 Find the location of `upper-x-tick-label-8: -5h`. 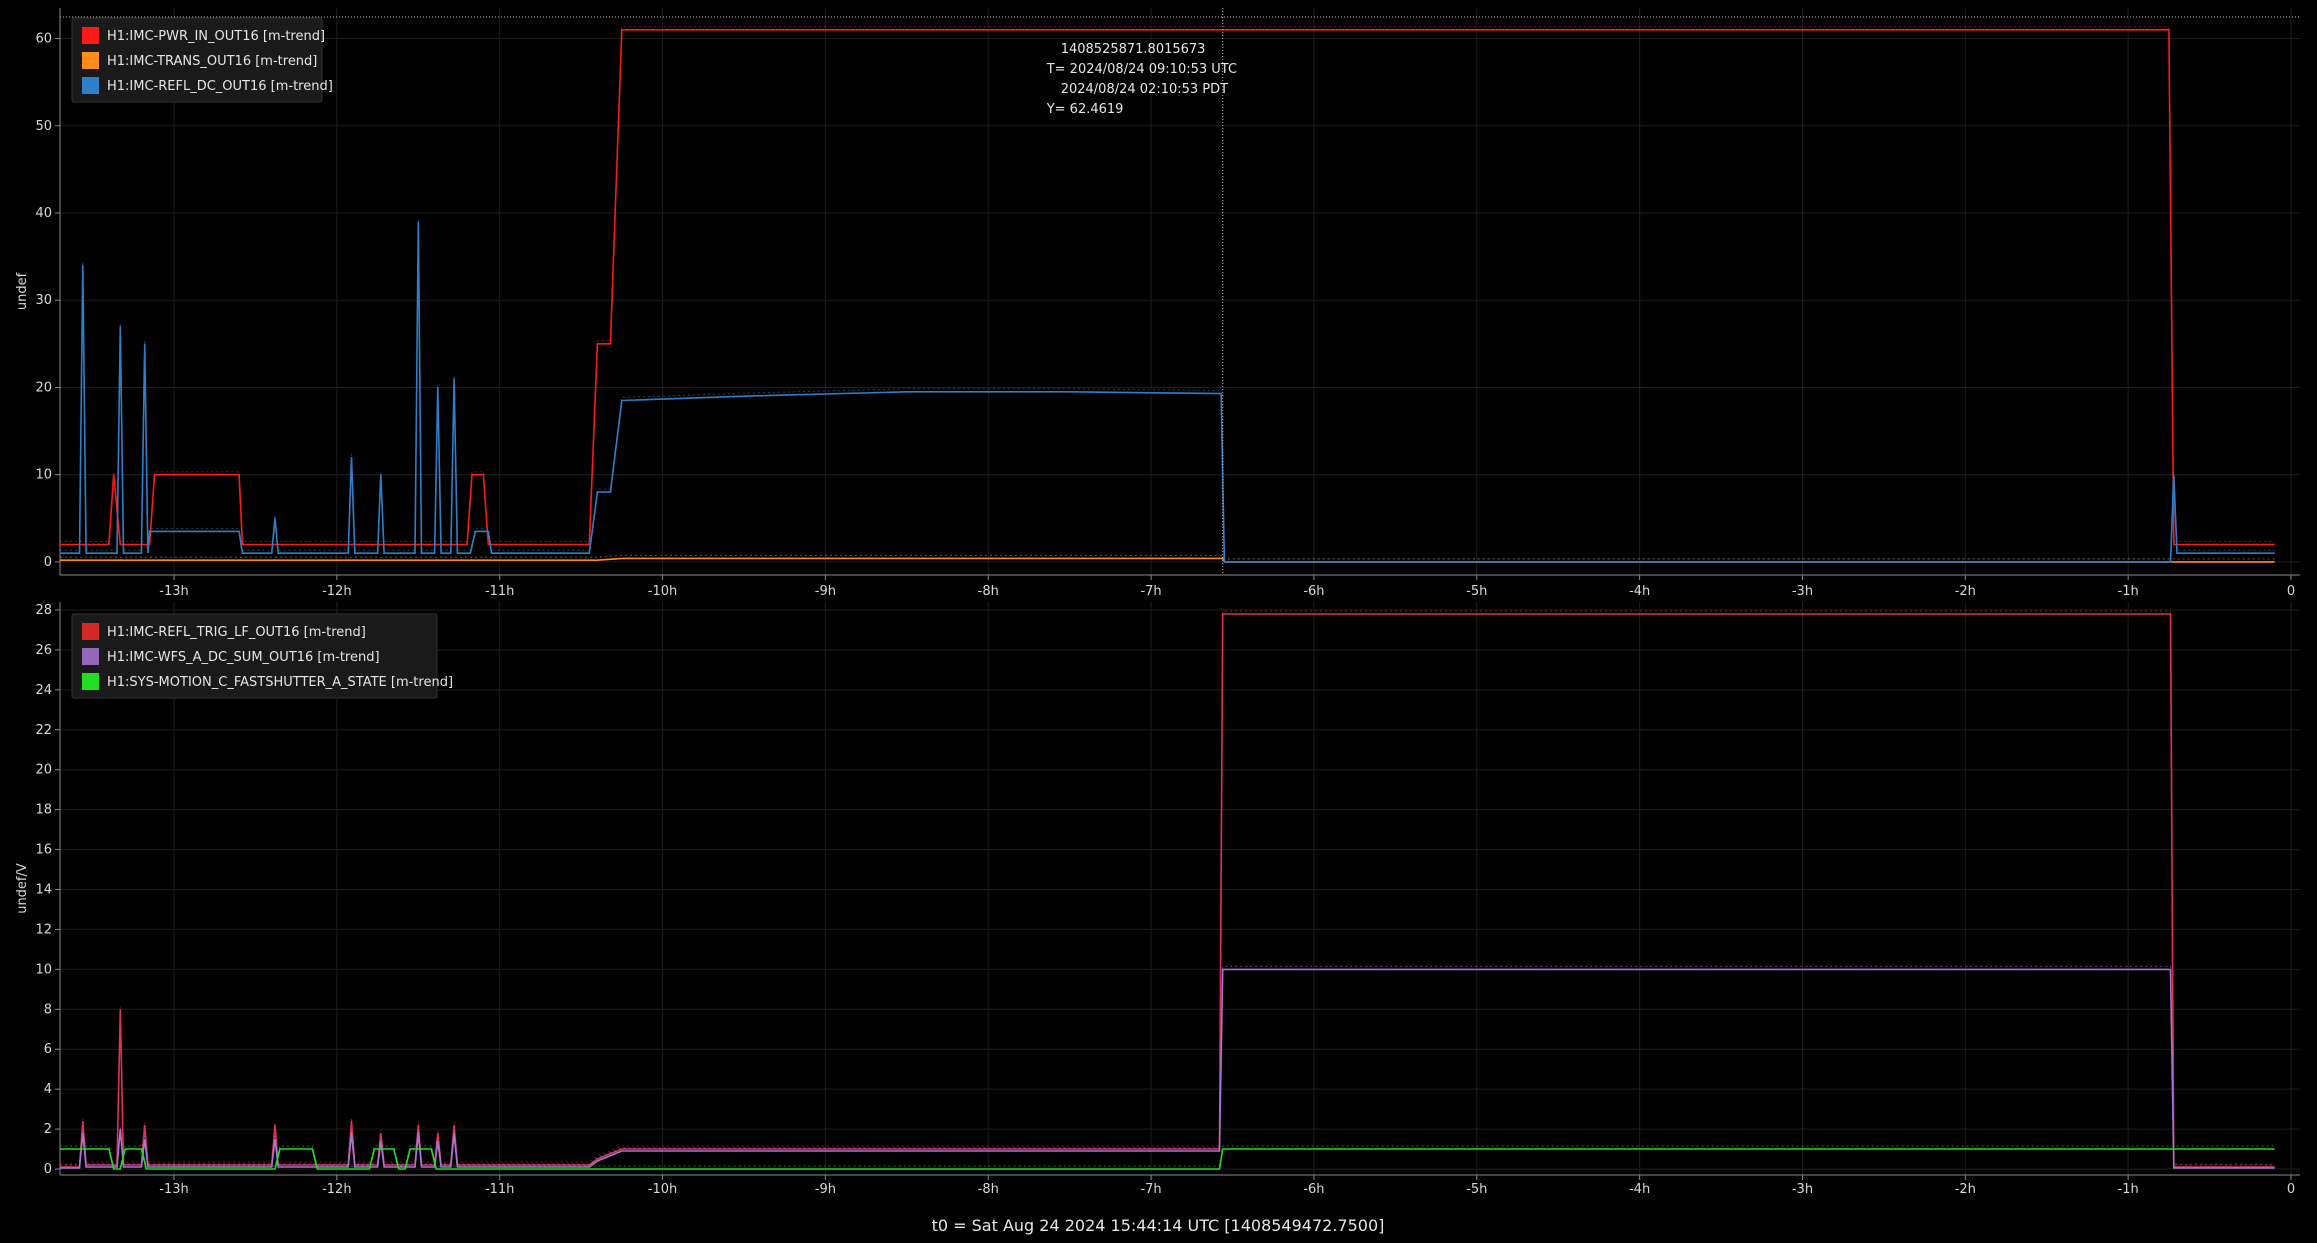

upper-x-tick-label-8: -5h is located at coordinates (1476, 591).